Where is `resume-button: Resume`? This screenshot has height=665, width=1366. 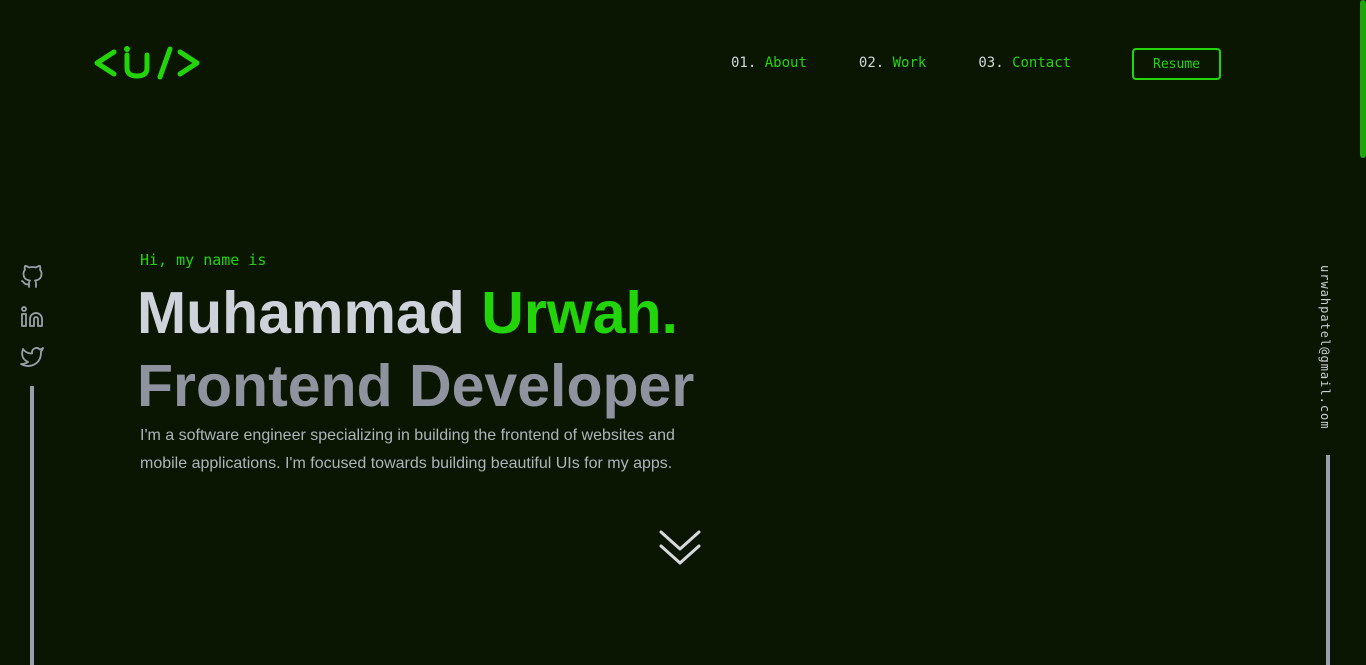
resume-button: Resume is located at coordinates (1176, 64).